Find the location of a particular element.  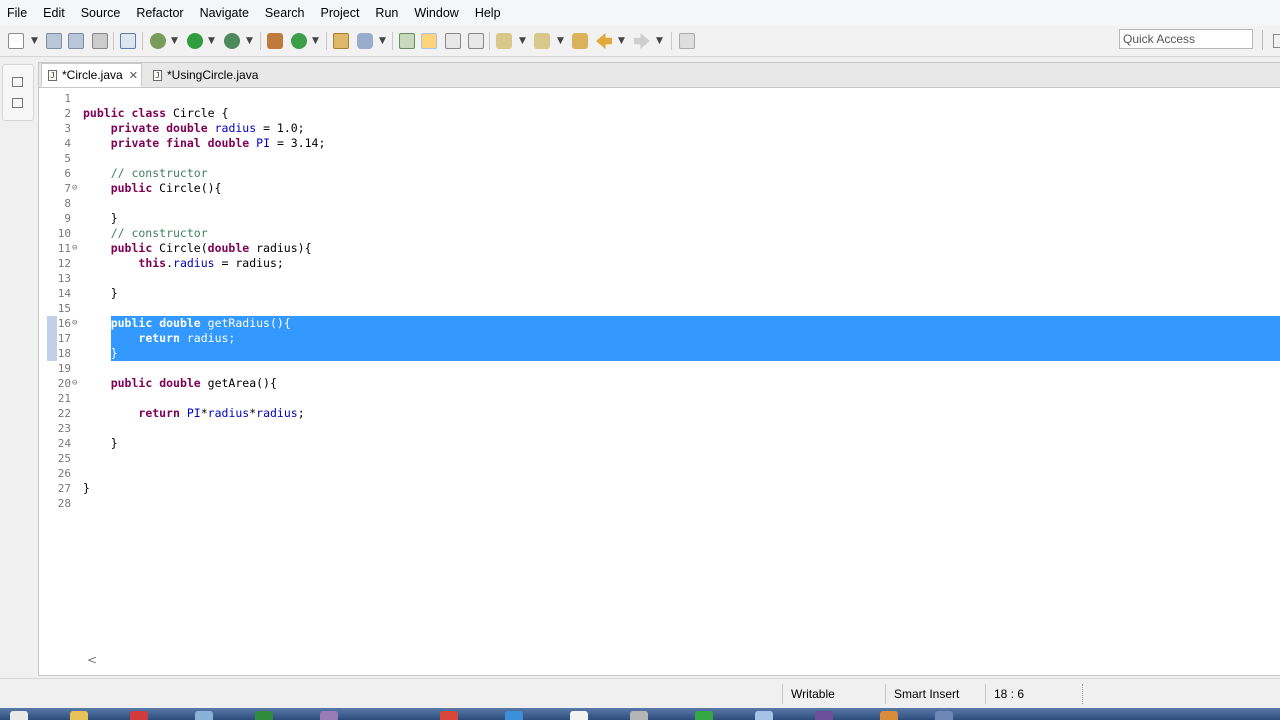

menu-window: Window is located at coordinates (436, 13).